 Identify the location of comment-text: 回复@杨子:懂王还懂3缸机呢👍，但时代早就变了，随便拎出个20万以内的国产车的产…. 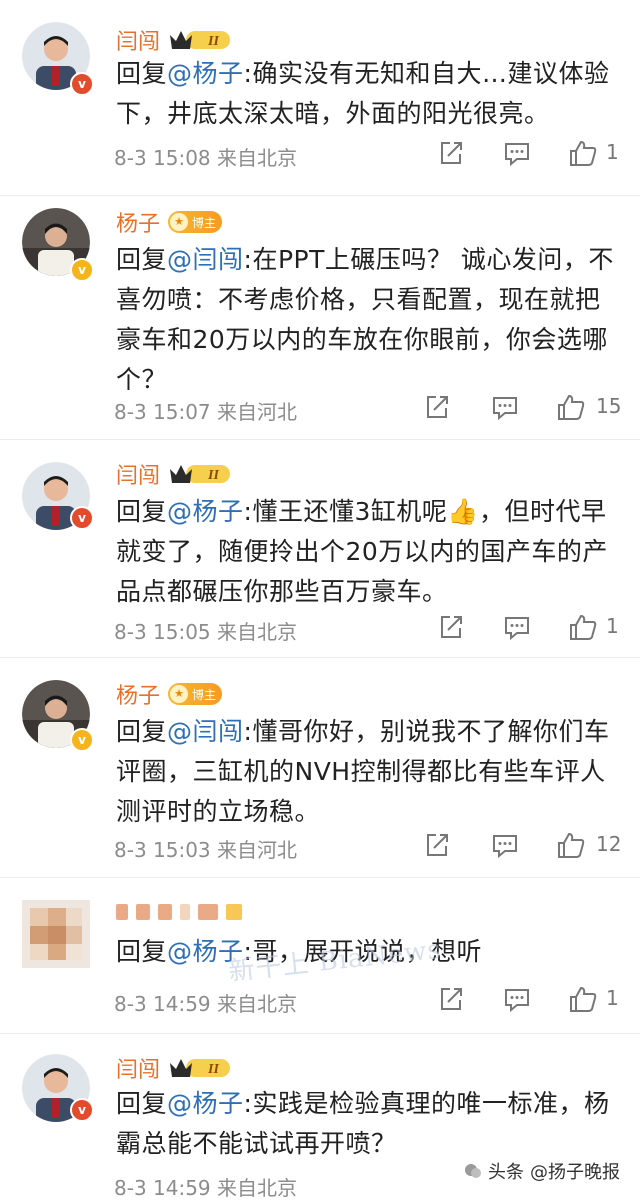
(362, 551).